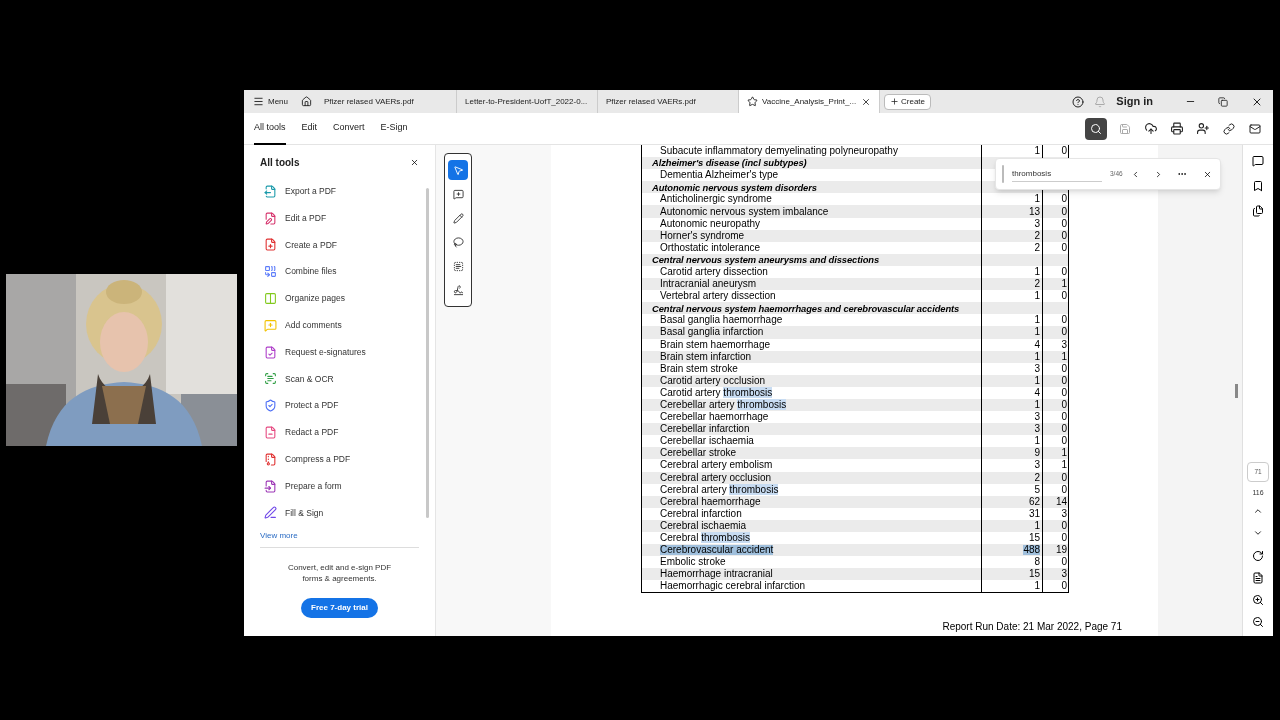 The image size is (1280, 720). Describe the element at coordinates (345, 406) in the screenshot. I see `tool-item: Protect a PDF` at that location.